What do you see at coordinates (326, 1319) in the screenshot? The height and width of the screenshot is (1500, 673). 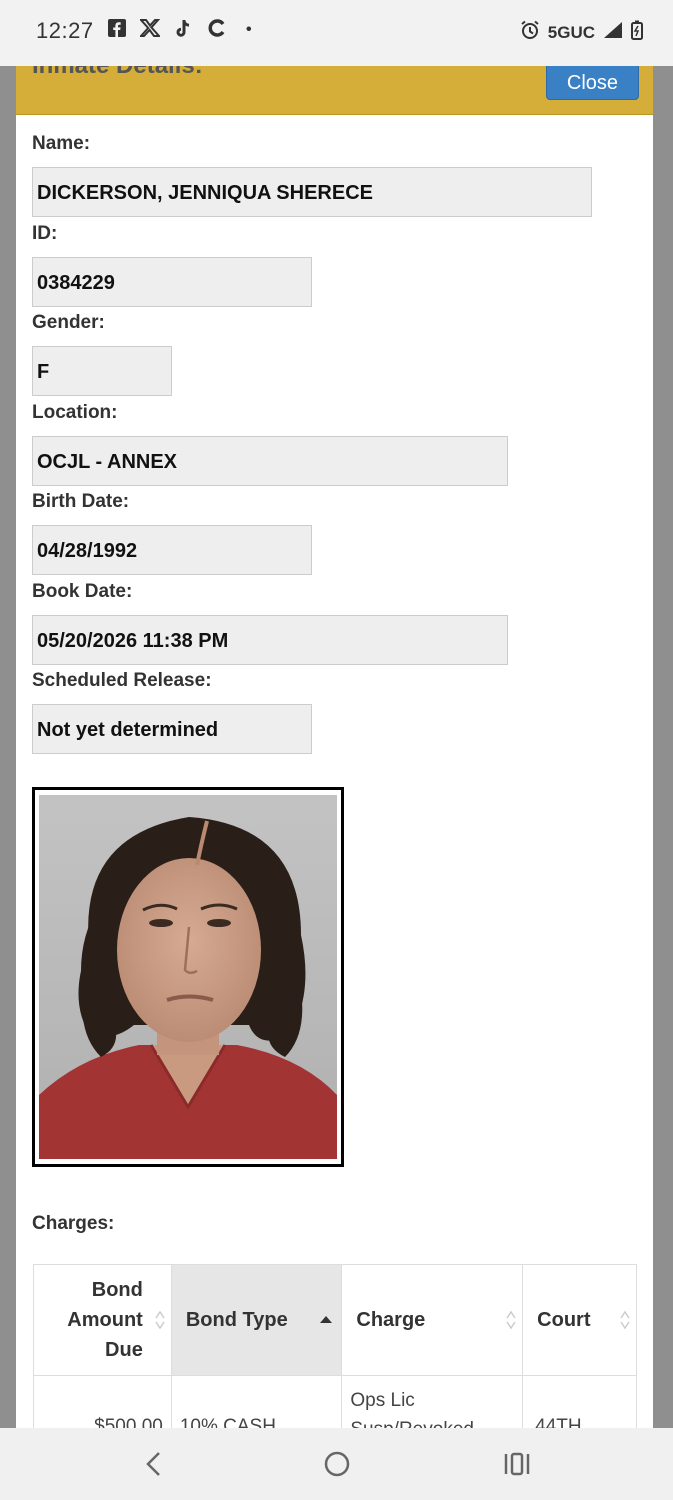 I see `sort-ascending-icon` at bounding box center [326, 1319].